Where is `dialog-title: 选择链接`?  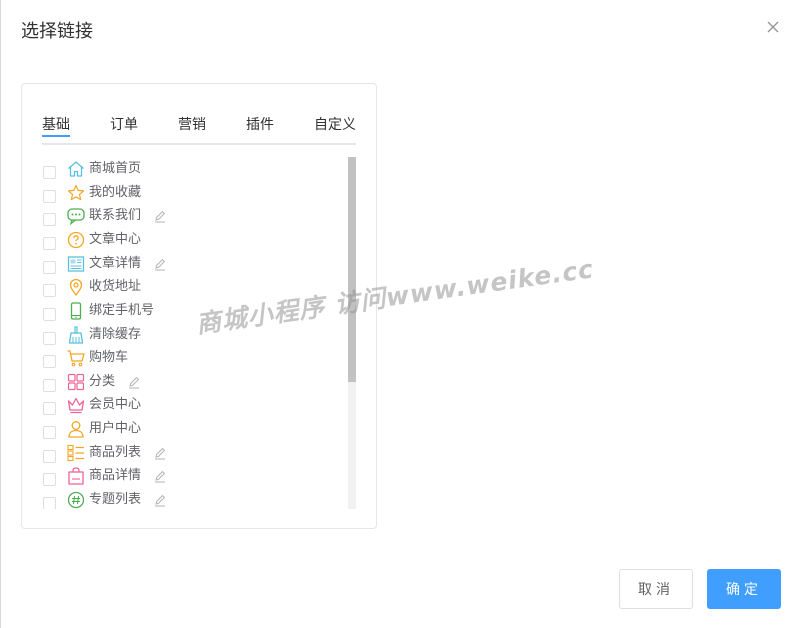
dialog-title: 选择链接 is located at coordinates (57, 31).